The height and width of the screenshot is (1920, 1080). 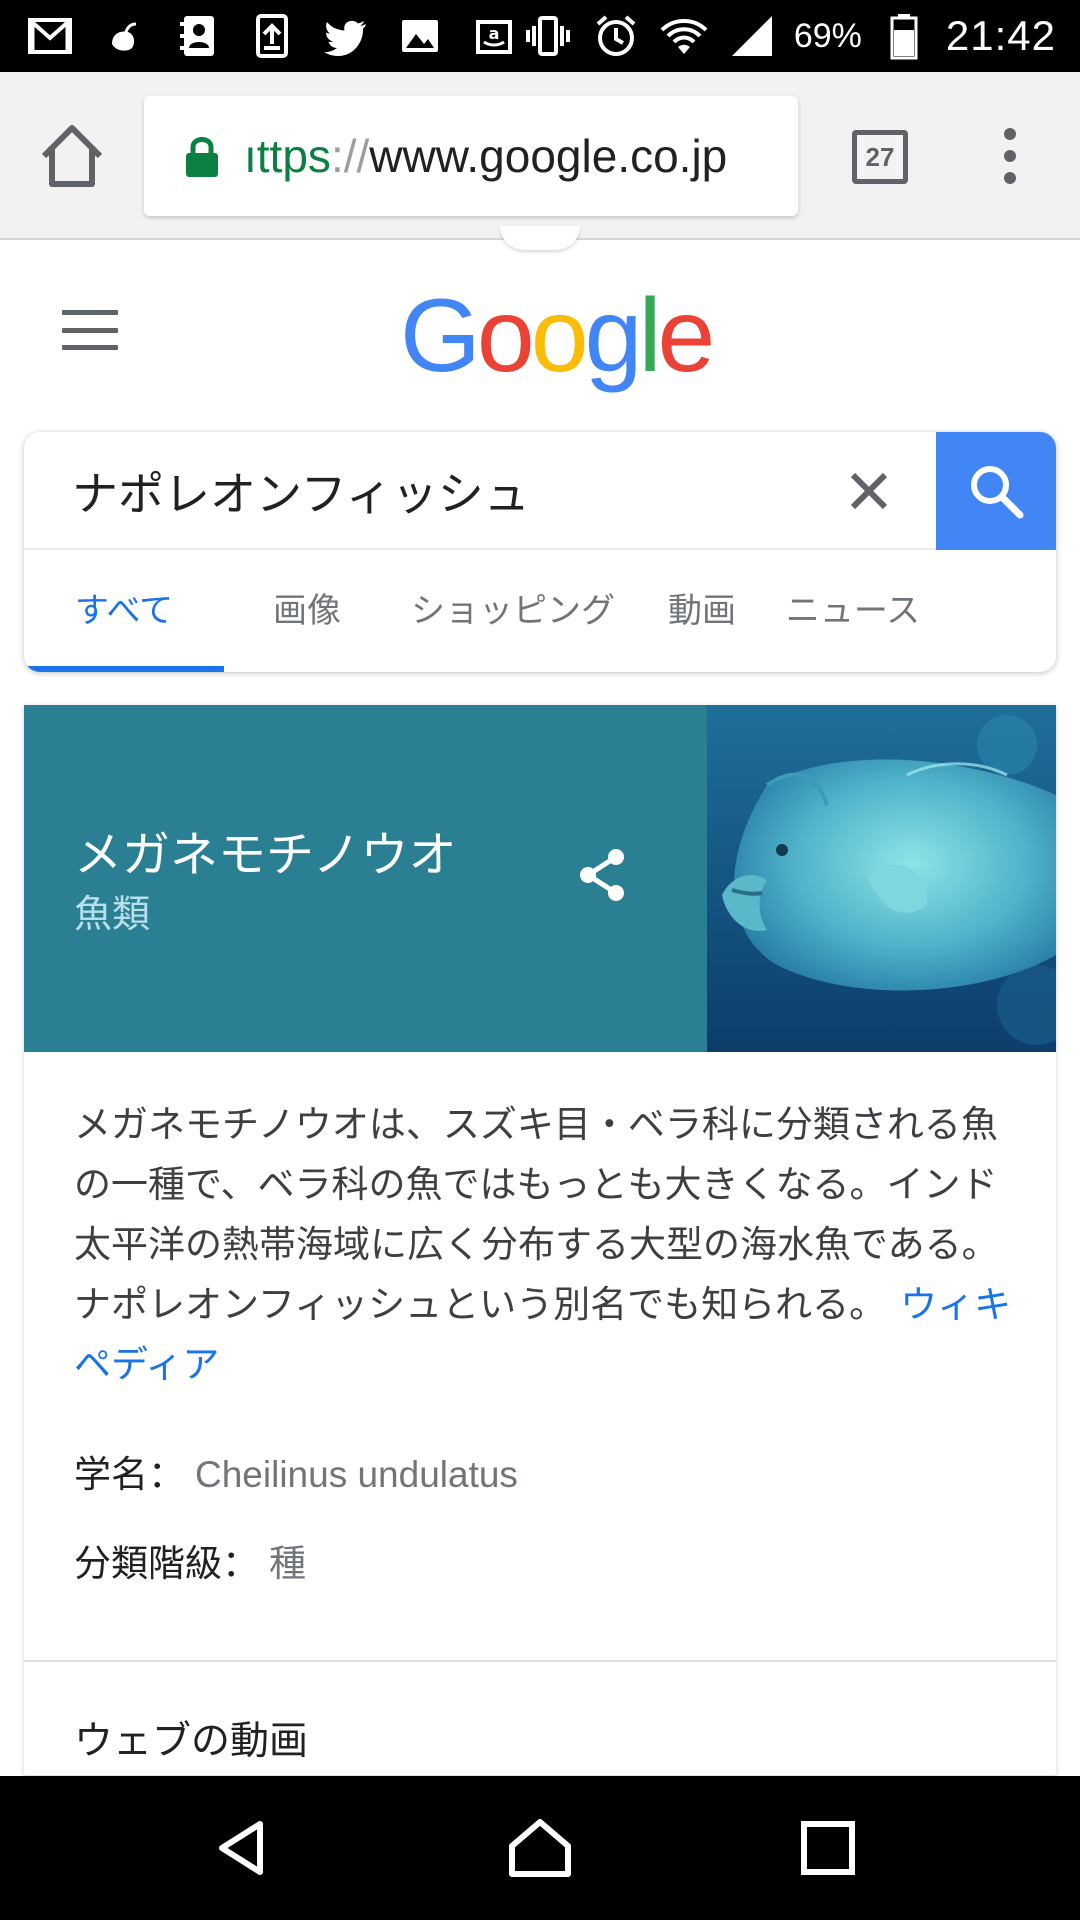 I want to click on home-button, so click(x=540, y=1848).